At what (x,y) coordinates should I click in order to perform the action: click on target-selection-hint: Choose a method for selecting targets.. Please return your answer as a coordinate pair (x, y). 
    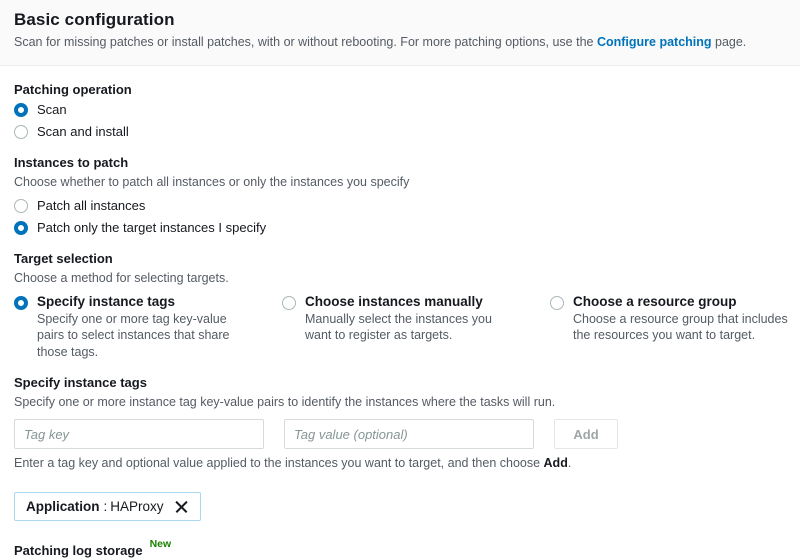
    Looking at the image, I should click on (121, 277).